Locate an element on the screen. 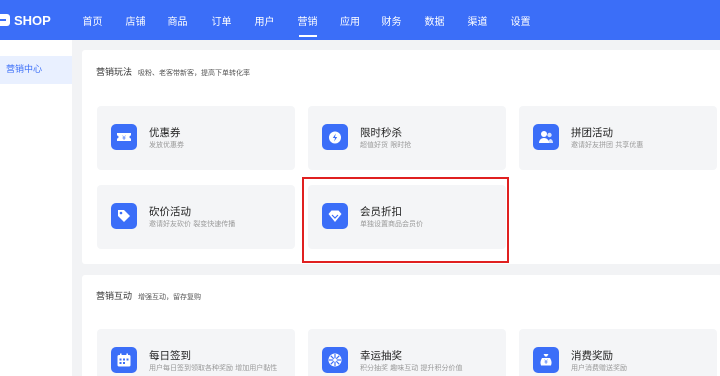 This screenshot has height=376, width=720. card-subtitle: 发放优惠券 is located at coordinates (166, 145).